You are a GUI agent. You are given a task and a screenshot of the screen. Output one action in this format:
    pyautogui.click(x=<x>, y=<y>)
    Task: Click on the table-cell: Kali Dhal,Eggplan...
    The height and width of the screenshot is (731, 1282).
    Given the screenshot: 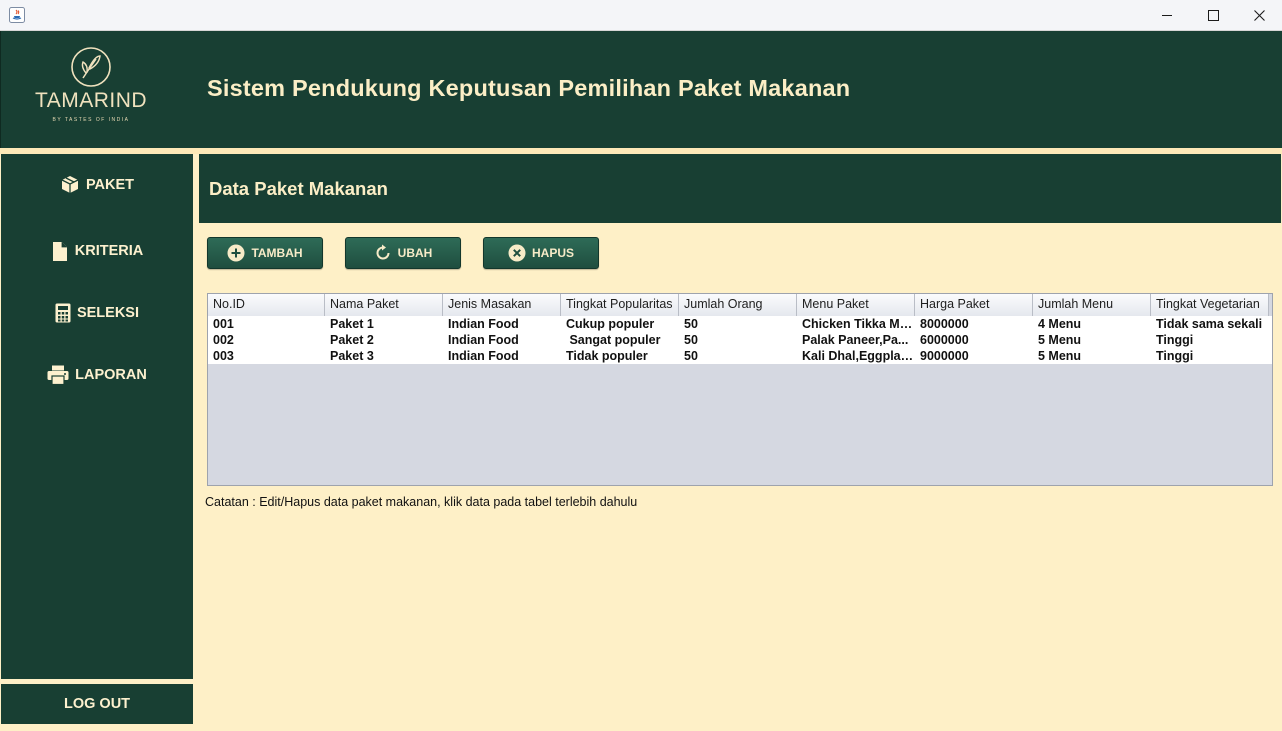 What is the action you would take?
    pyautogui.click(x=858, y=356)
    